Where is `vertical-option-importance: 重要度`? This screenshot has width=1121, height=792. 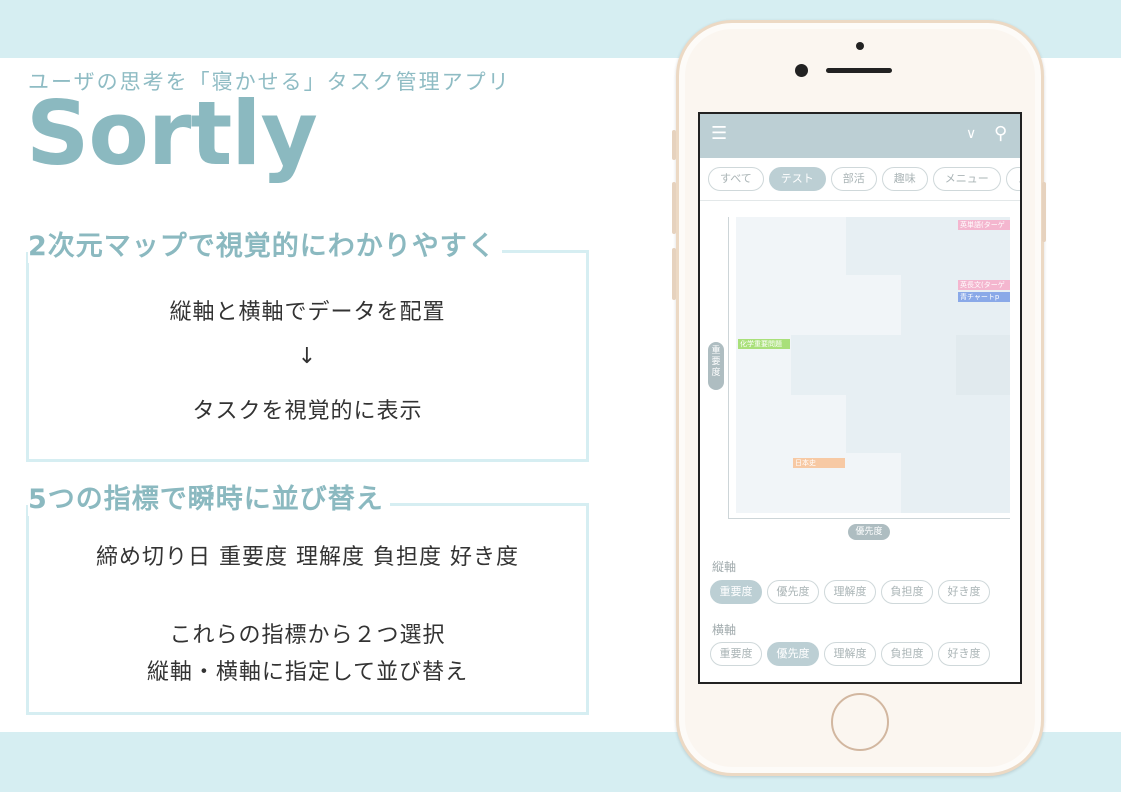
vertical-option-importance: 重要度 is located at coordinates (736, 592).